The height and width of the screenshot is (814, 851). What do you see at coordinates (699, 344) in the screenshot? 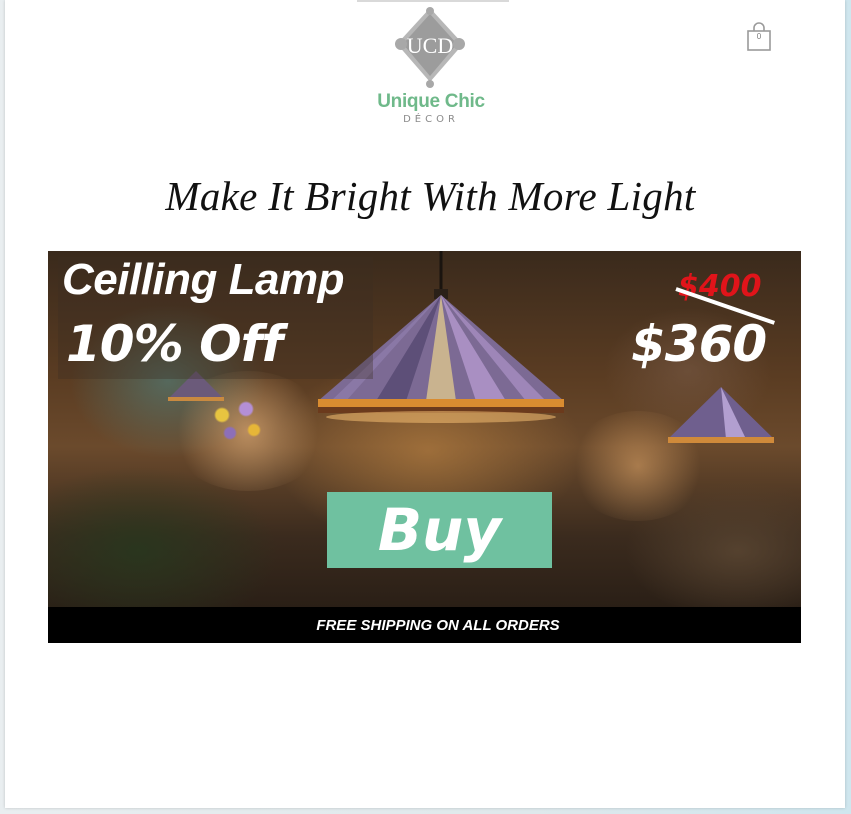
I see `new-price: $360` at bounding box center [699, 344].